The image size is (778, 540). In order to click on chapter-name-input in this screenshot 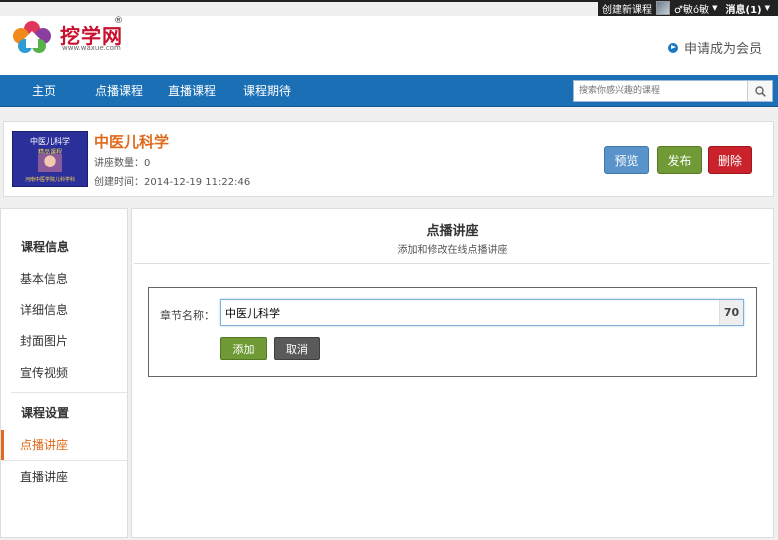, I will do `click(470, 312)`.